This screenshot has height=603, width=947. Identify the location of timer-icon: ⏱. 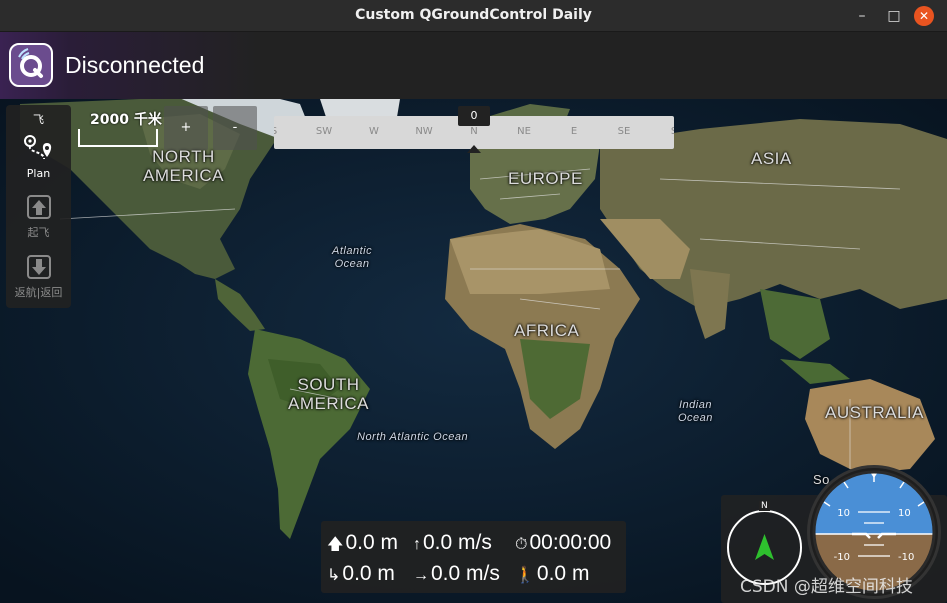
(521, 544).